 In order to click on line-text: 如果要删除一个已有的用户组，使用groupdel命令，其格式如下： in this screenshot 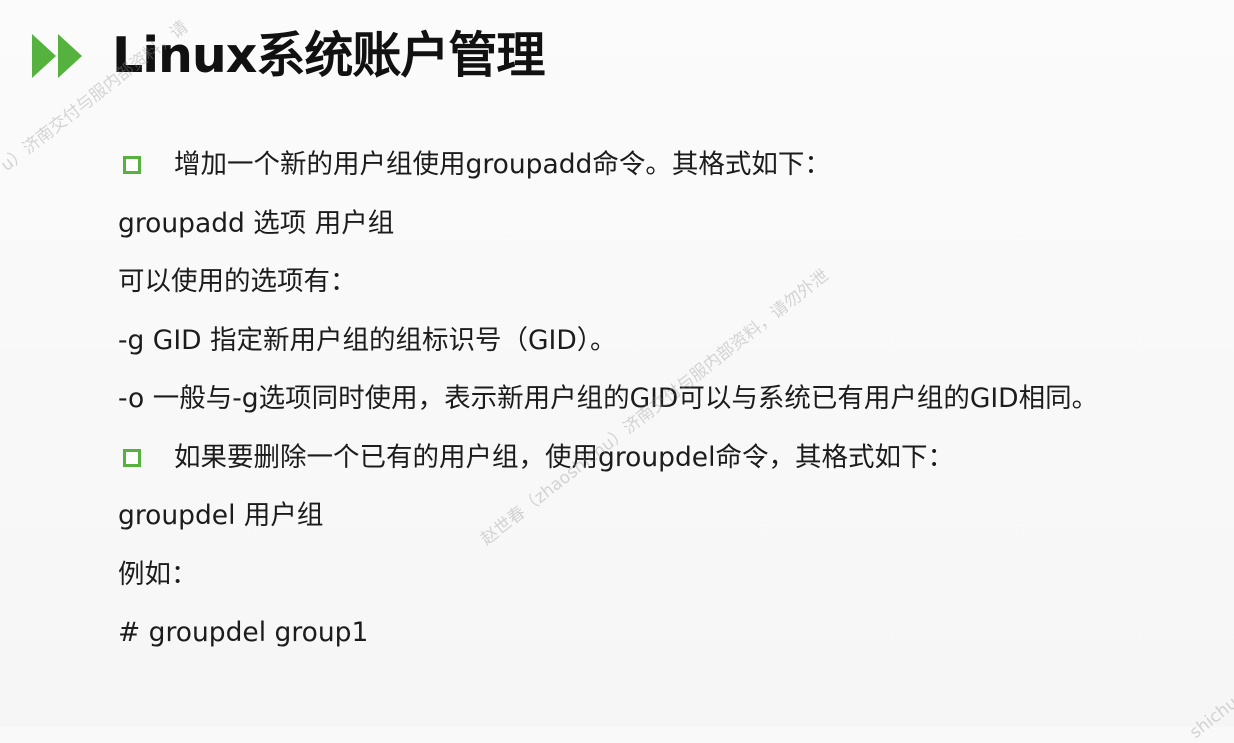, I will do `click(564, 457)`.